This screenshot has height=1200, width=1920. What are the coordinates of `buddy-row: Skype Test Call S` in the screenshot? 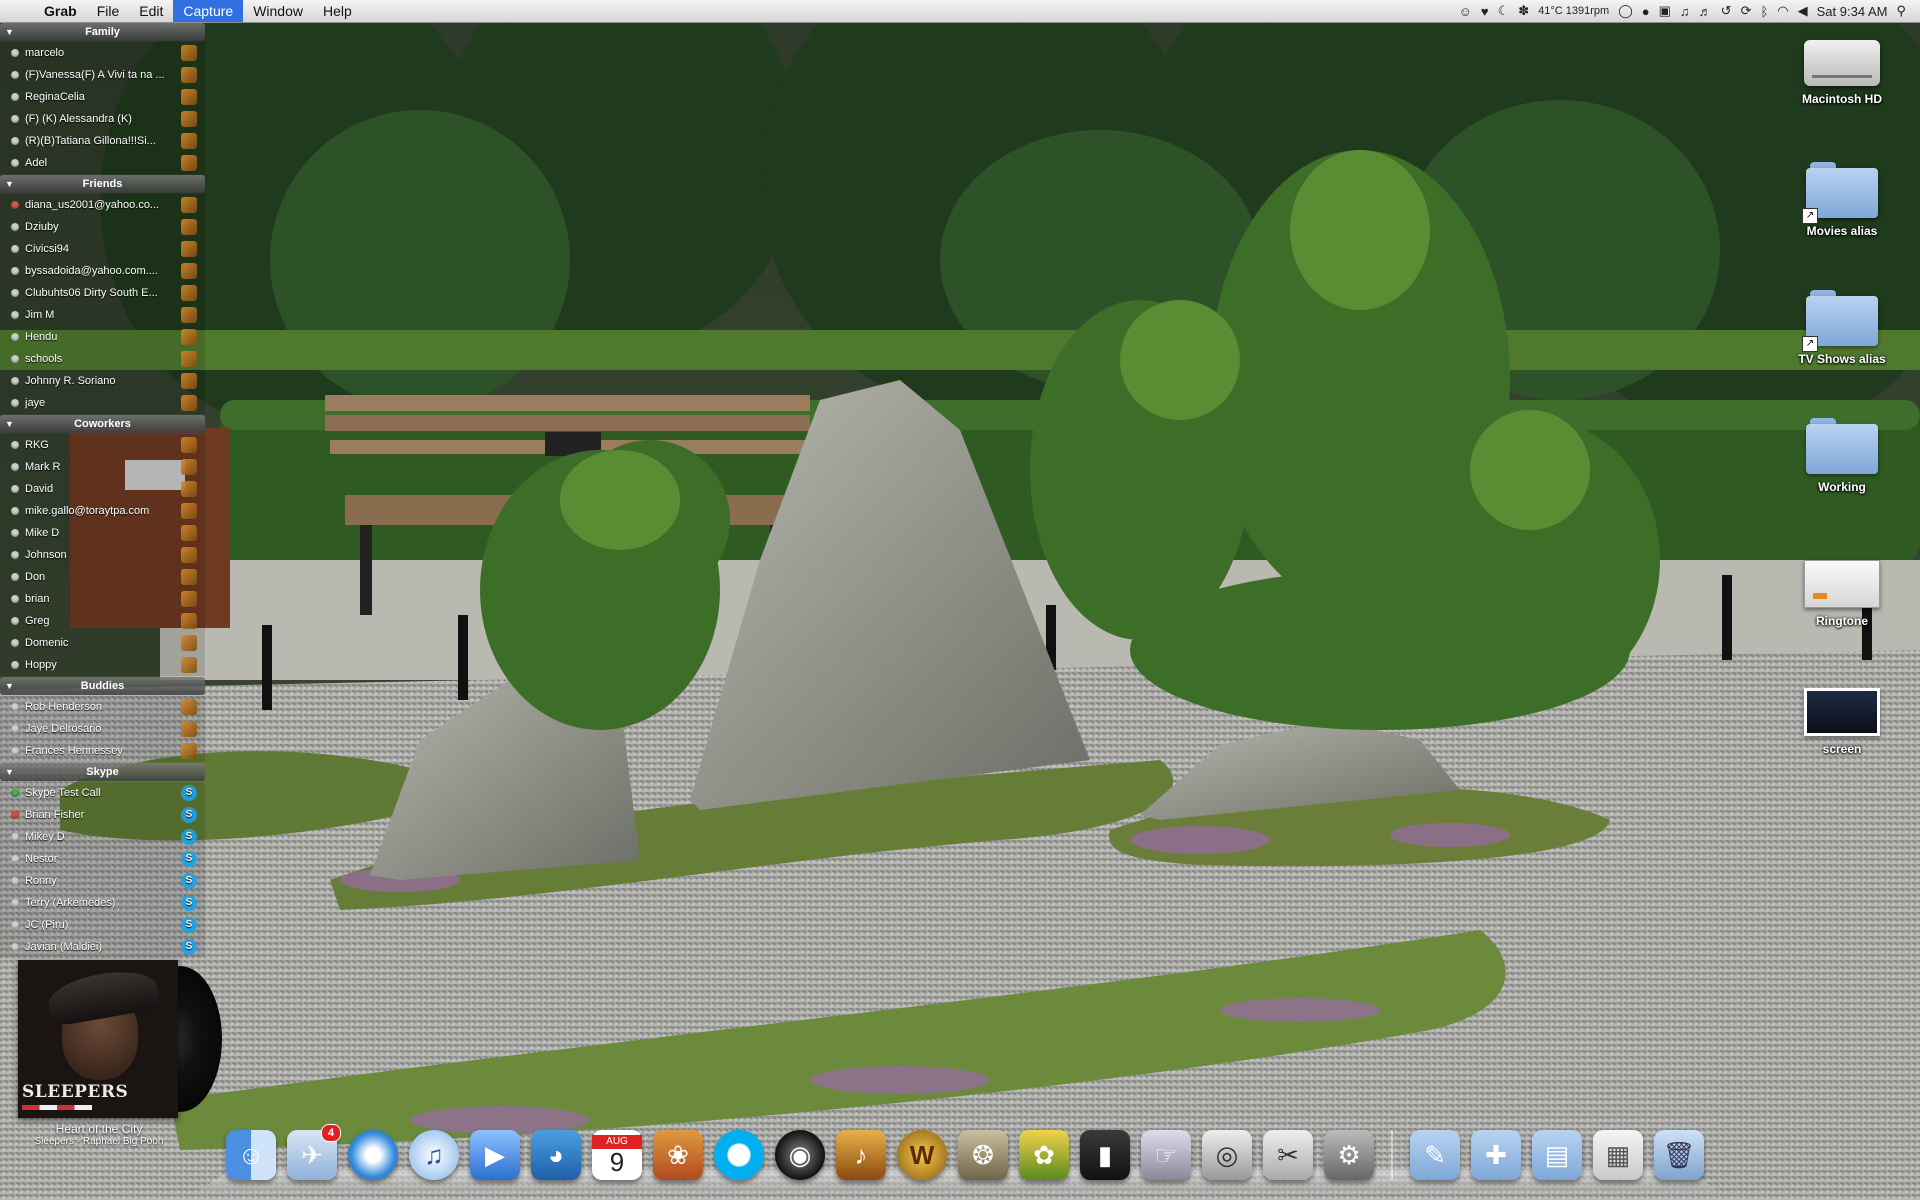 It's located at (102, 793).